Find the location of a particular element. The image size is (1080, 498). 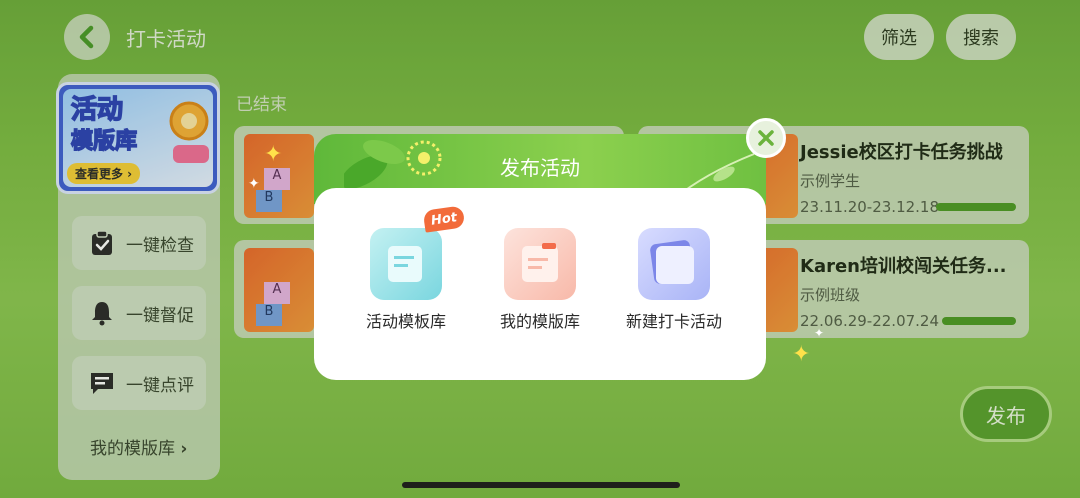

new-activity-option: 新建打卡活动 is located at coordinates (674, 280).